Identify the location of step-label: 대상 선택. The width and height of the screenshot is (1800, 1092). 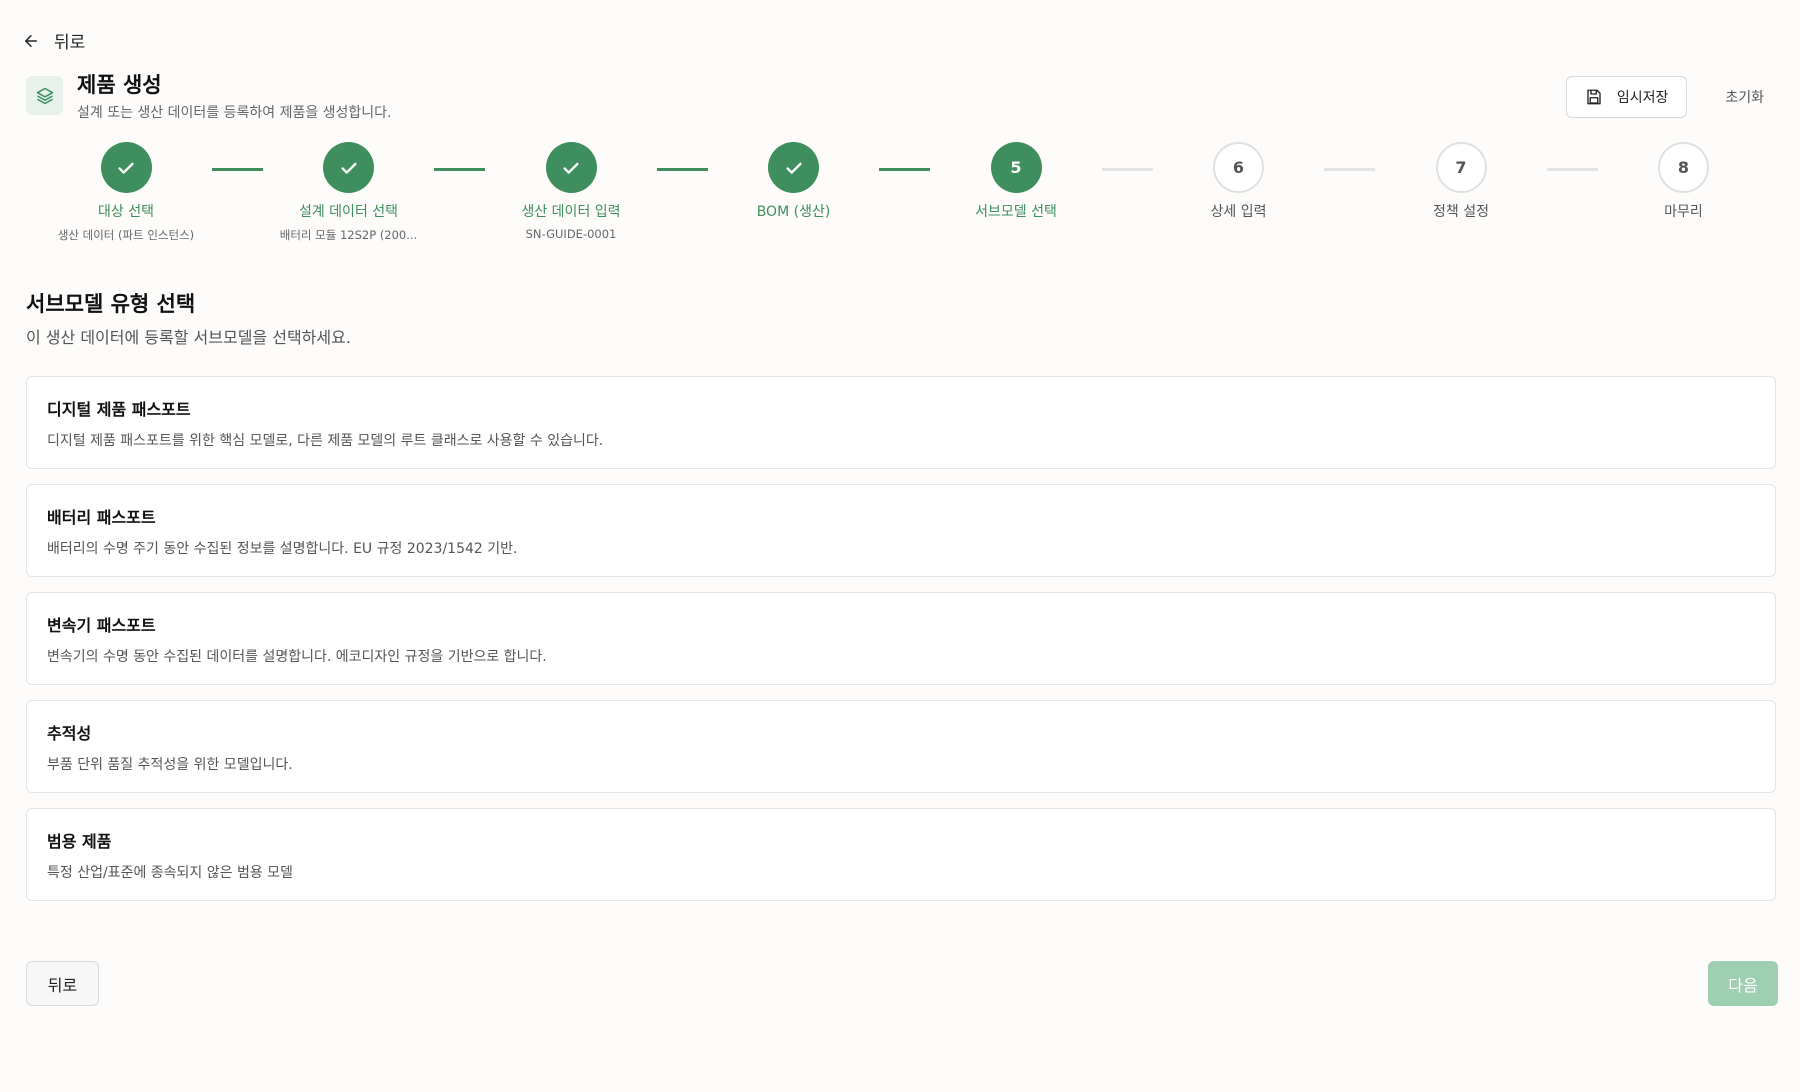
(126, 212).